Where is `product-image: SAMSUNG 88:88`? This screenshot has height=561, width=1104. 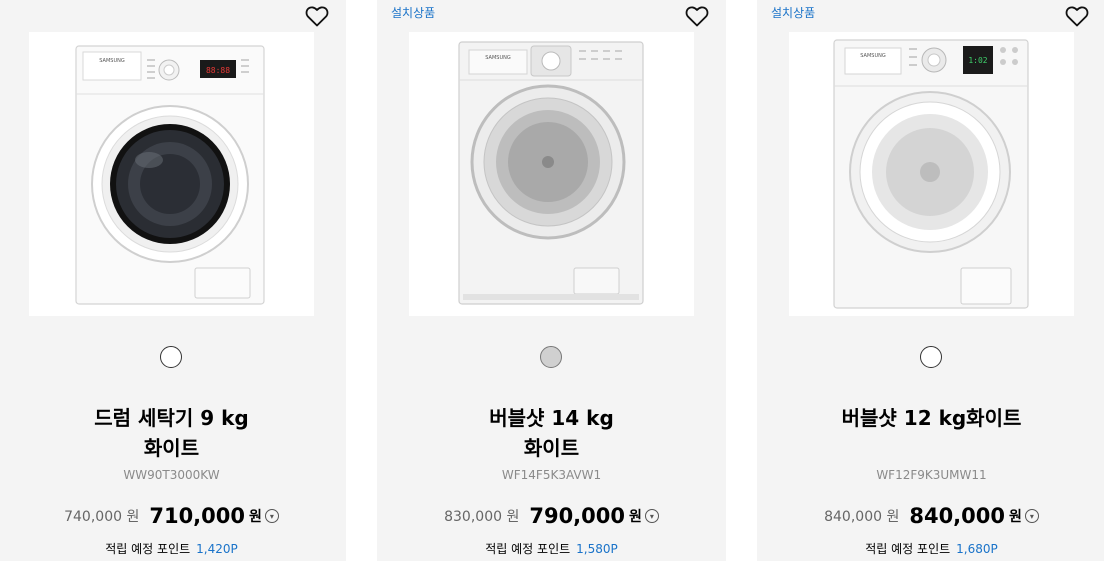 product-image: SAMSUNG 88:88 is located at coordinates (171, 174).